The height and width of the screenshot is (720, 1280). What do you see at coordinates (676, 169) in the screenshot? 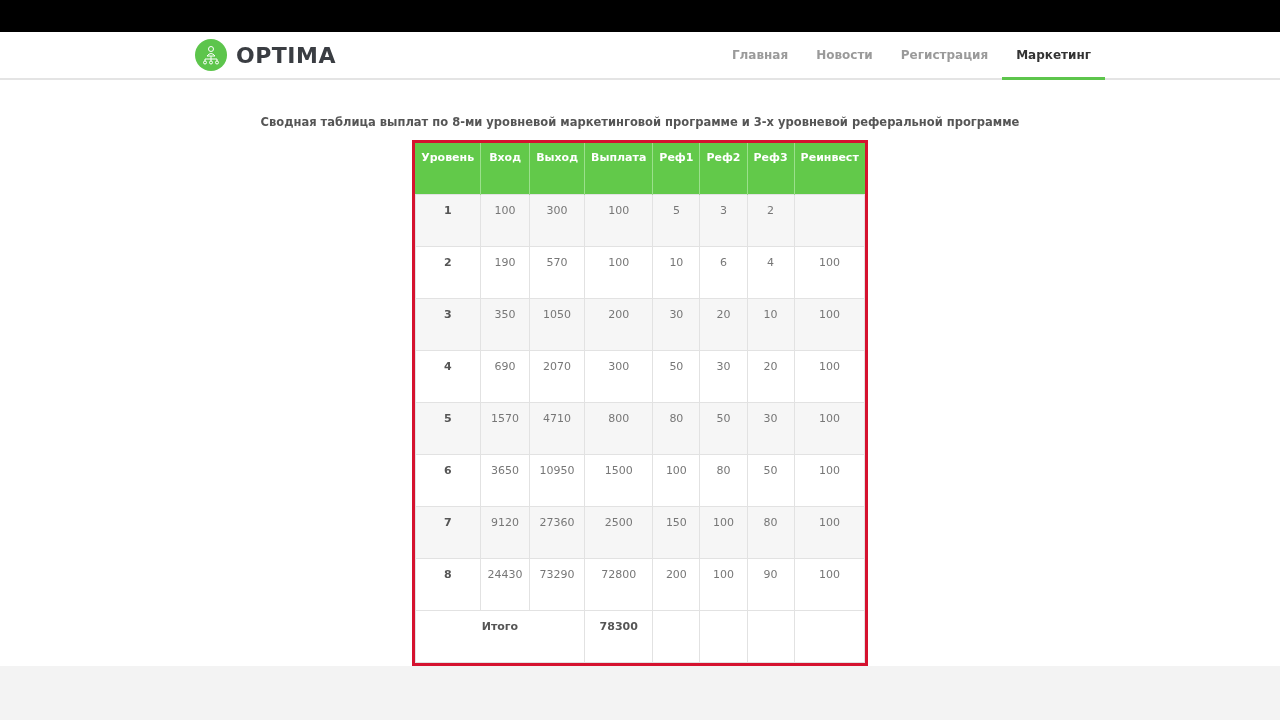
I see `column-header: Реф1` at bounding box center [676, 169].